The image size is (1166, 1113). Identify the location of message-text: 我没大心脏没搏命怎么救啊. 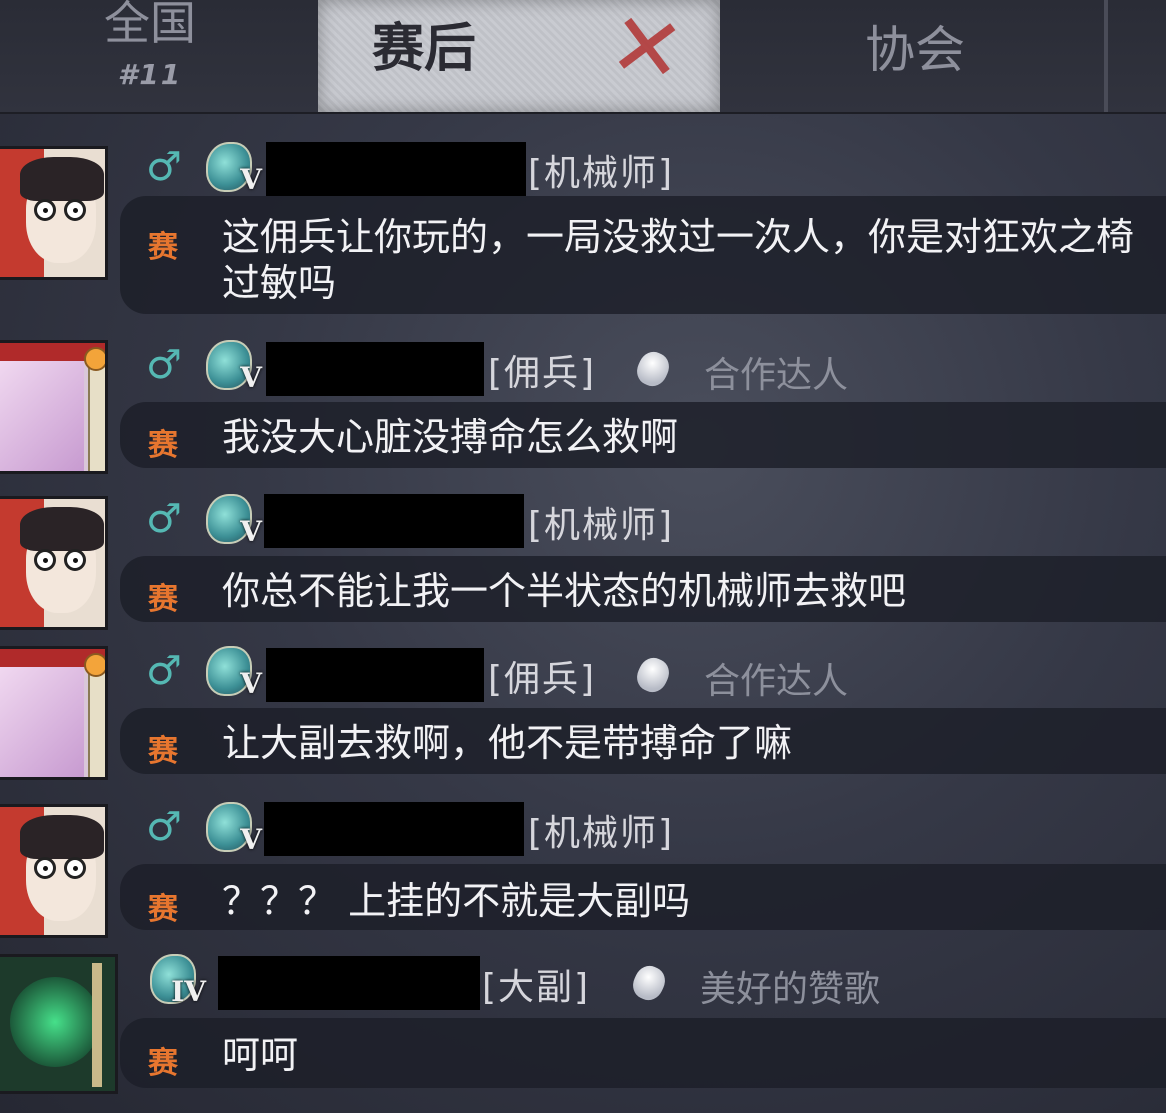
(450, 437).